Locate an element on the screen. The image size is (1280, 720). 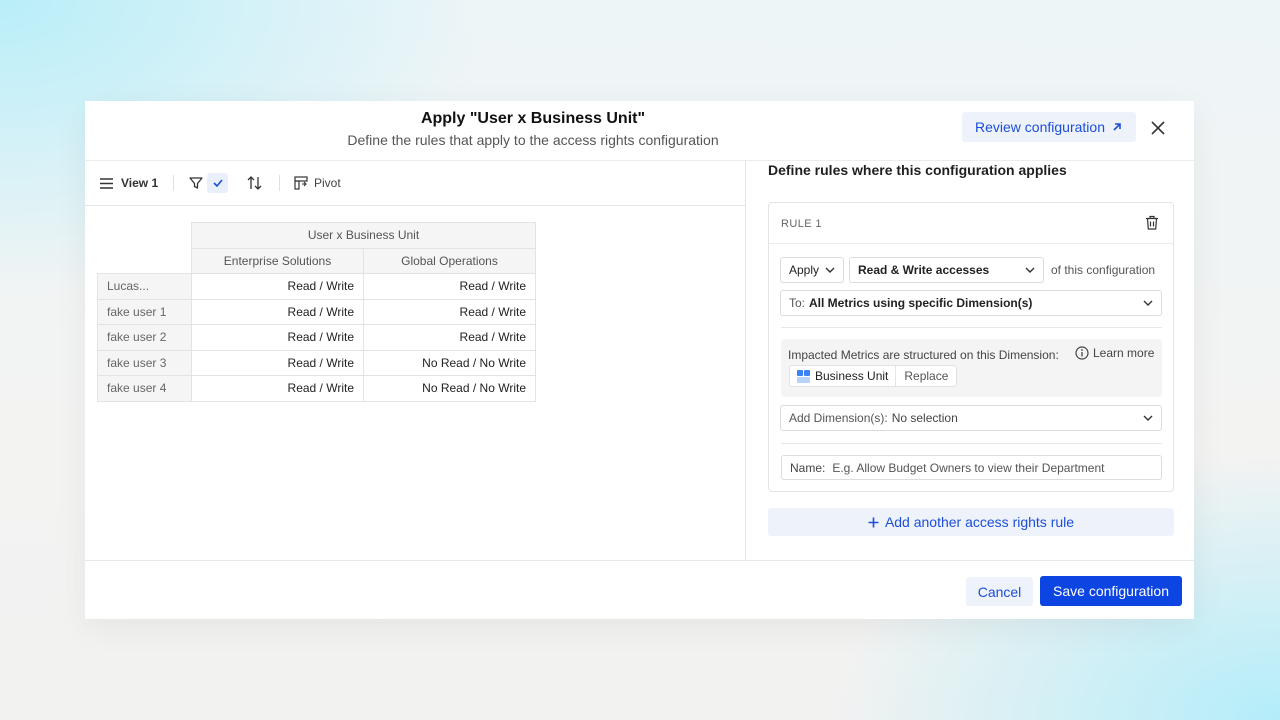
table-row: Lucas... Read / Write Read / Write is located at coordinates (316, 286).